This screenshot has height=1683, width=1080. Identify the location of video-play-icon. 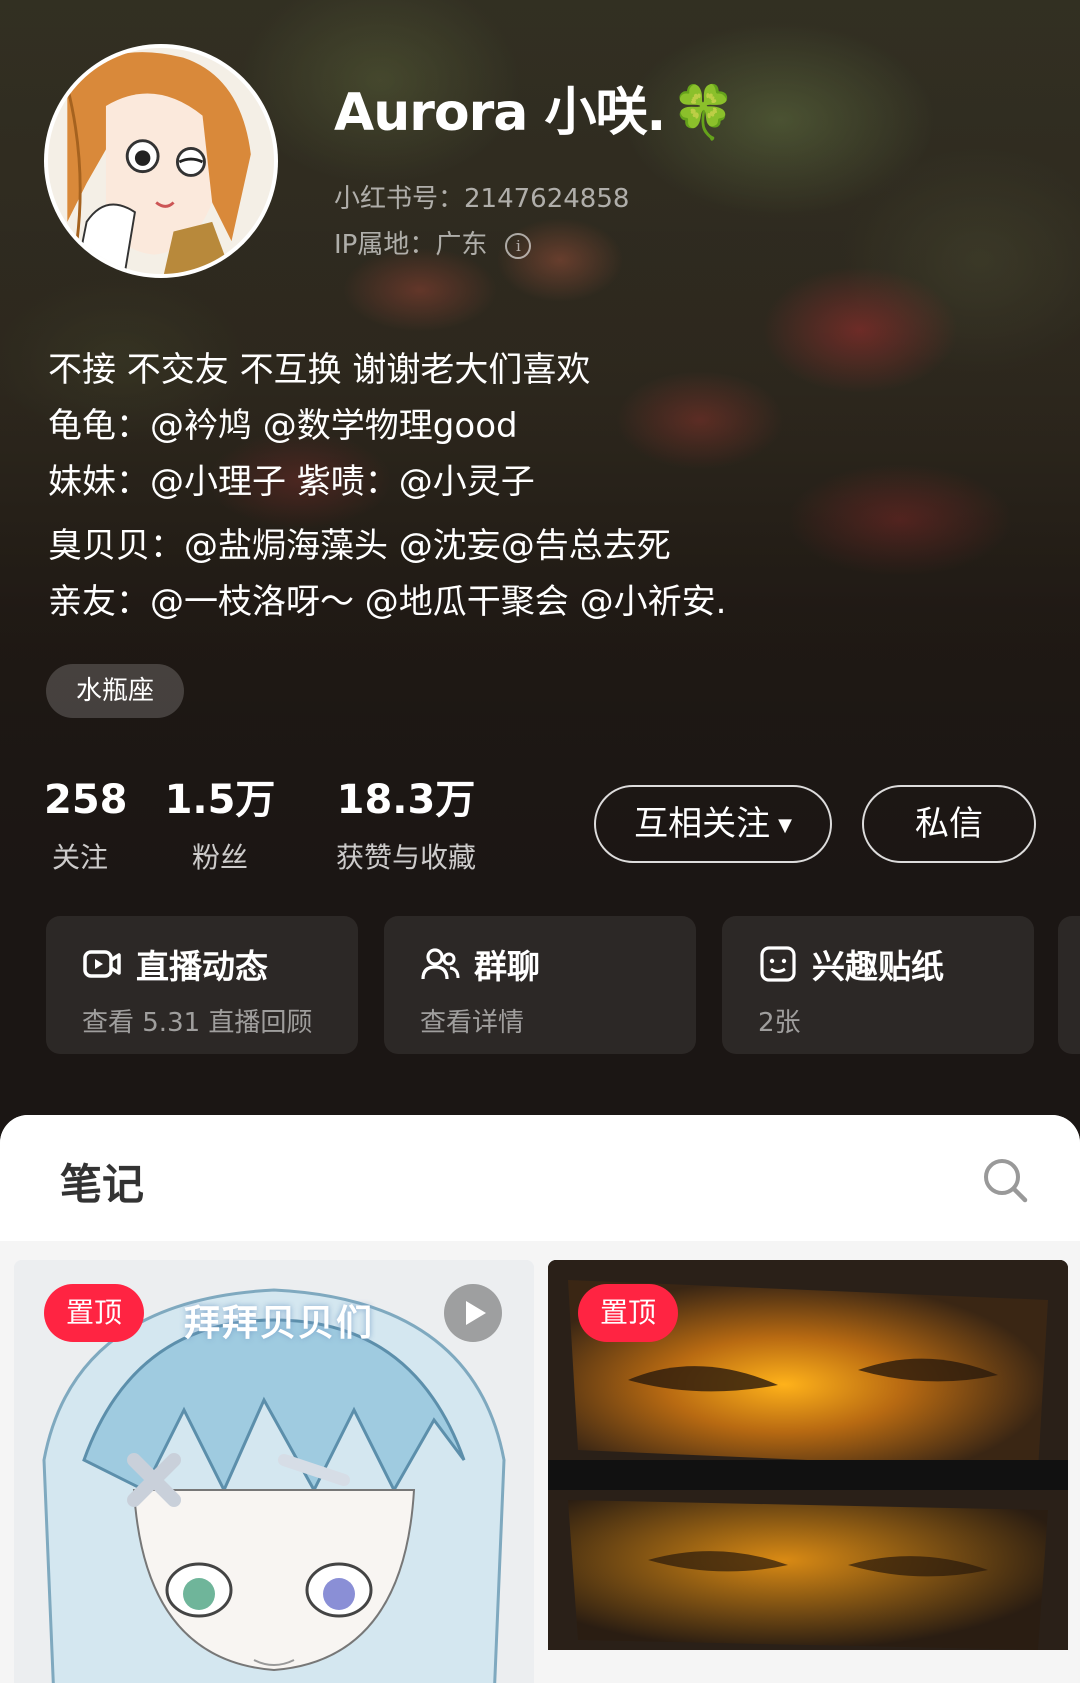
(473, 1313).